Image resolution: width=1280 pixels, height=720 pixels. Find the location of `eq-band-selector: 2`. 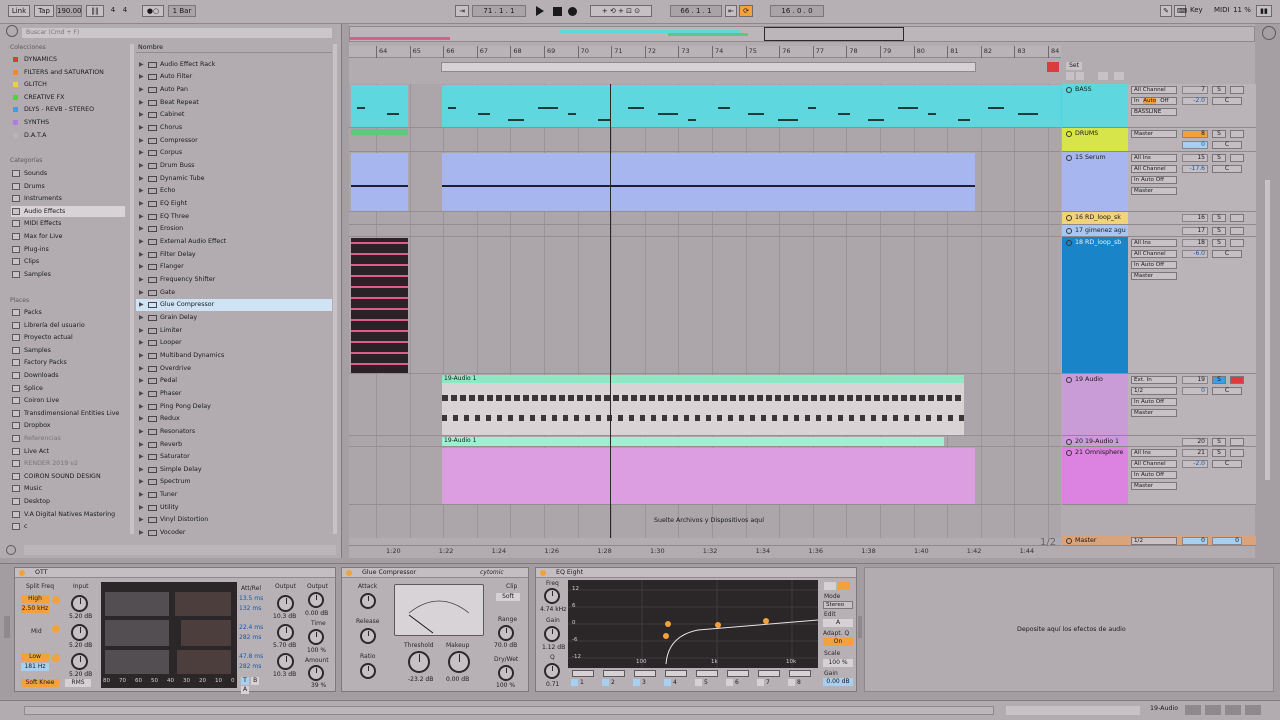

eq-band-selector: 2 is located at coordinates (615, 679).